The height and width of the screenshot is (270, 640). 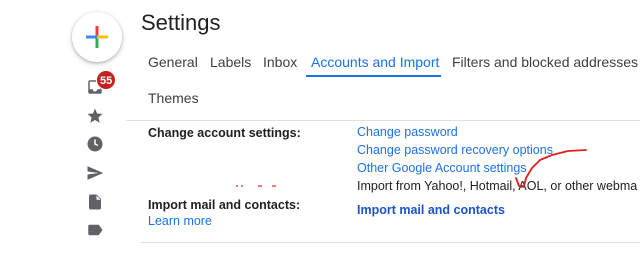 I want to click on tab-general: General, so click(x=173, y=62).